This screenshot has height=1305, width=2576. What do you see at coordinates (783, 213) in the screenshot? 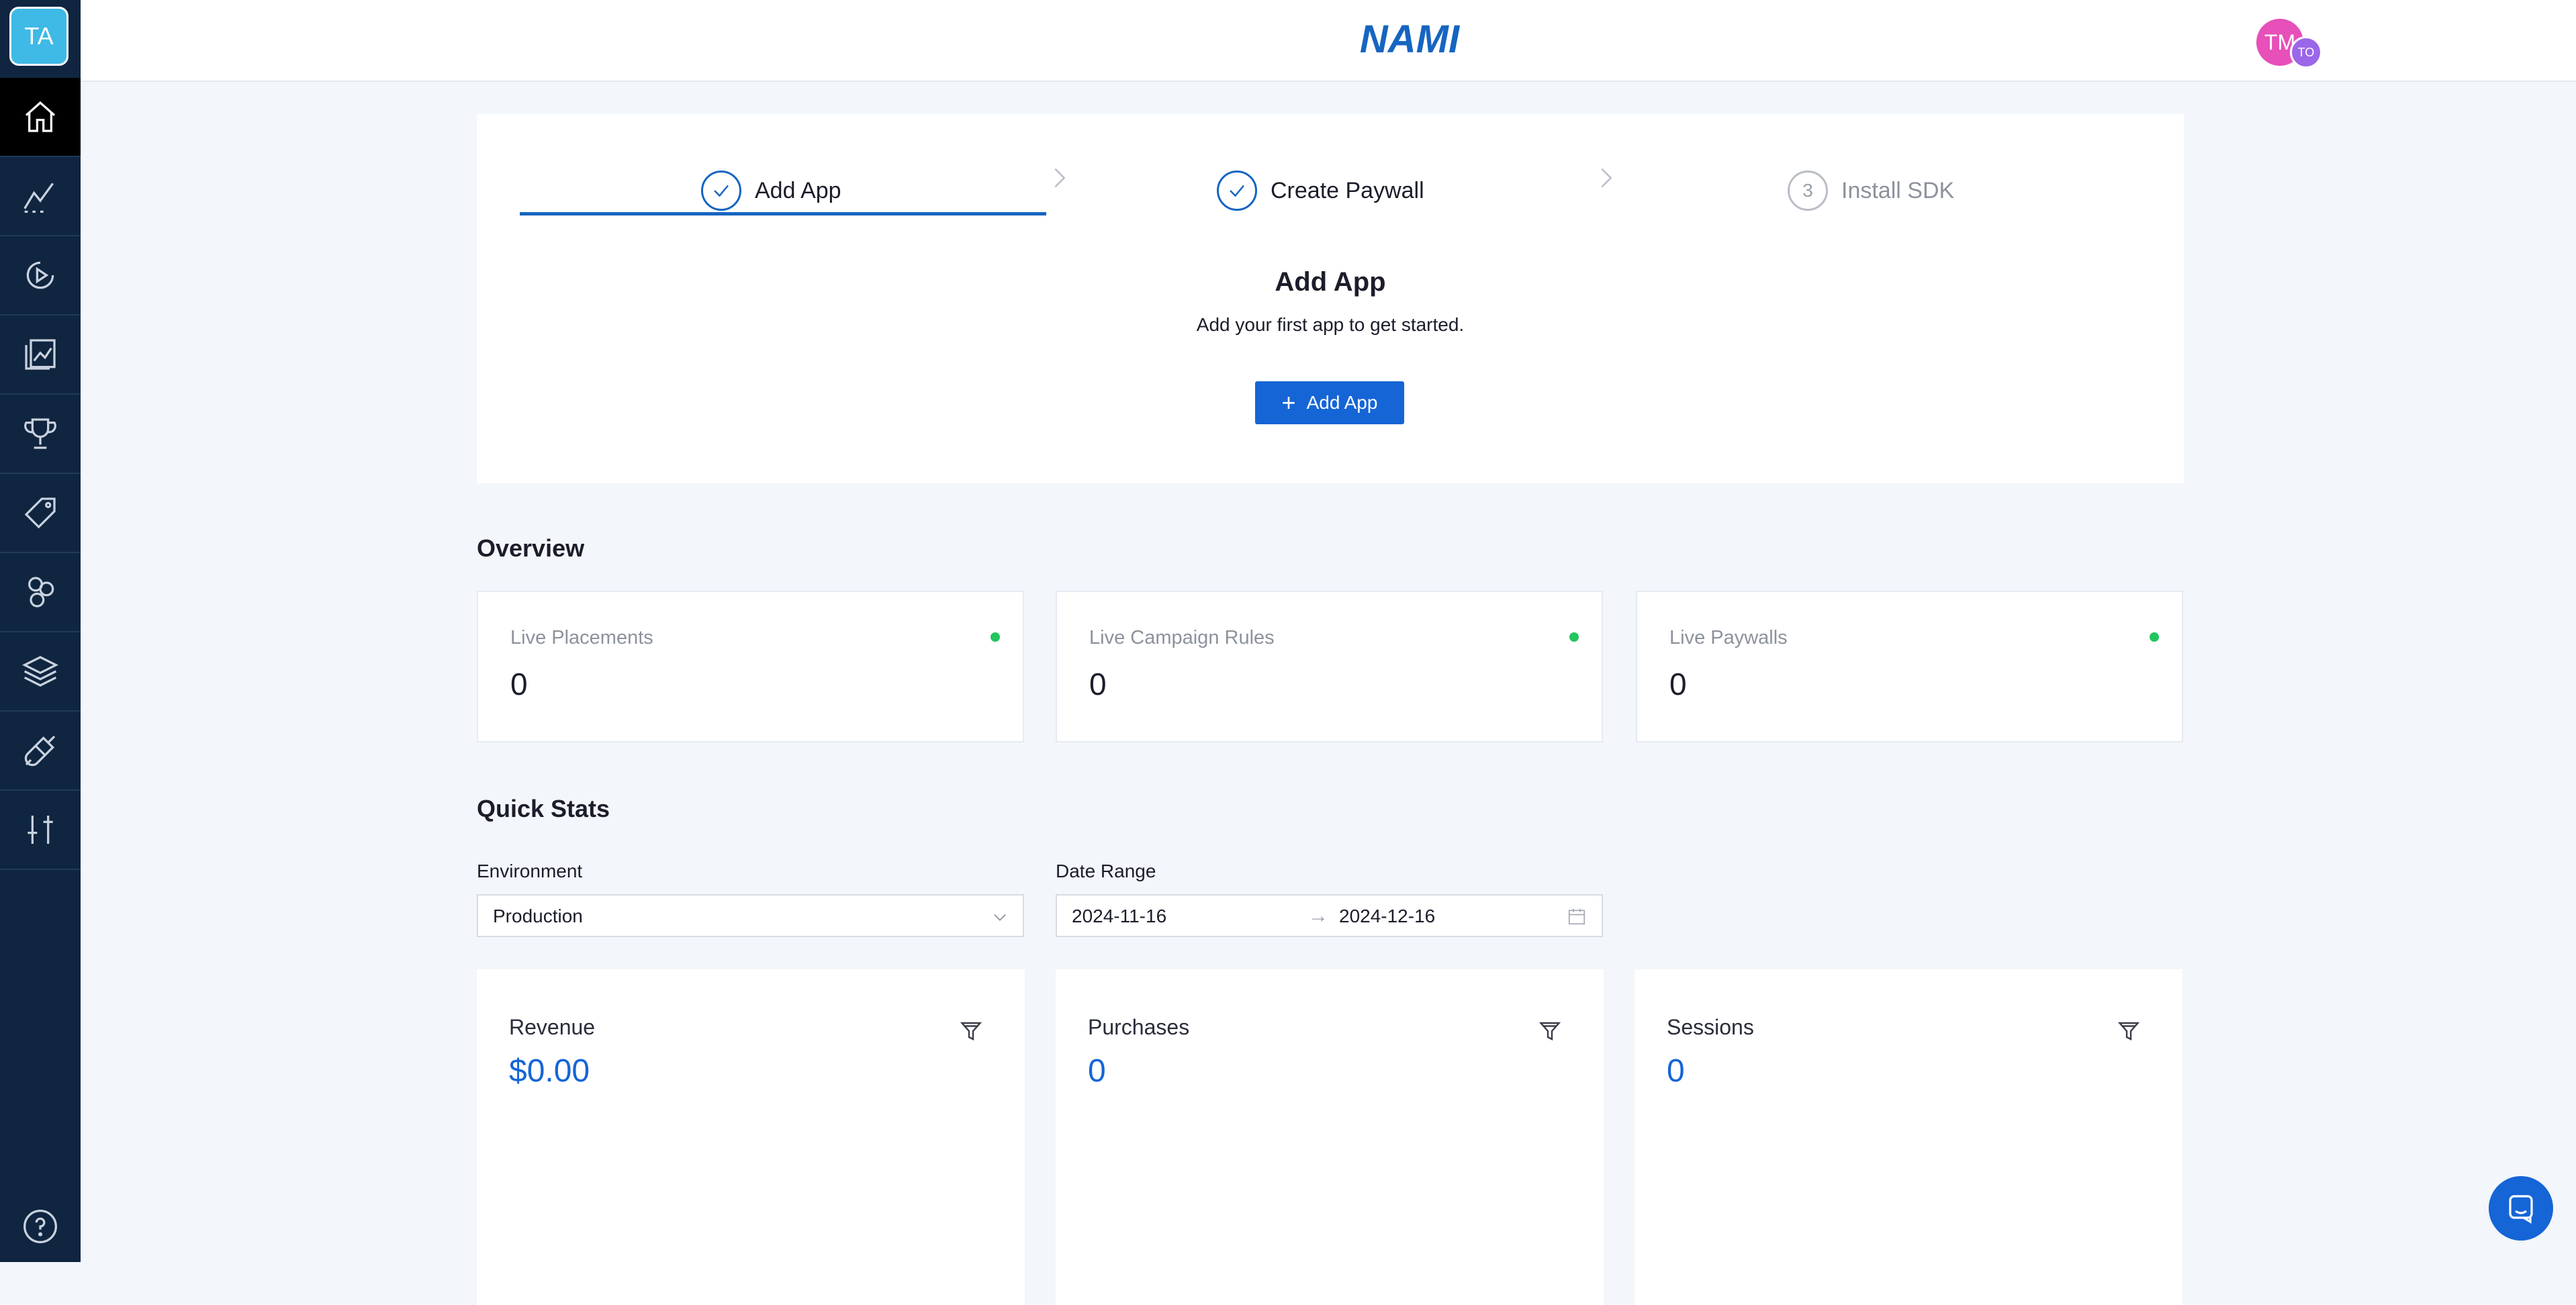
I see `active-step-underline` at bounding box center [783, 213].